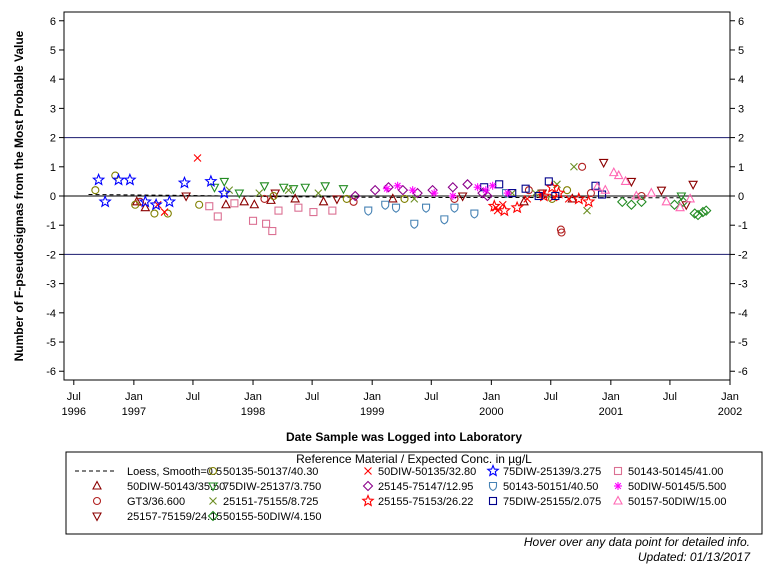 The width and height of the screenshot is (768, 581). I want to click on legend-label: GT3/36.600, so click(156, 502).